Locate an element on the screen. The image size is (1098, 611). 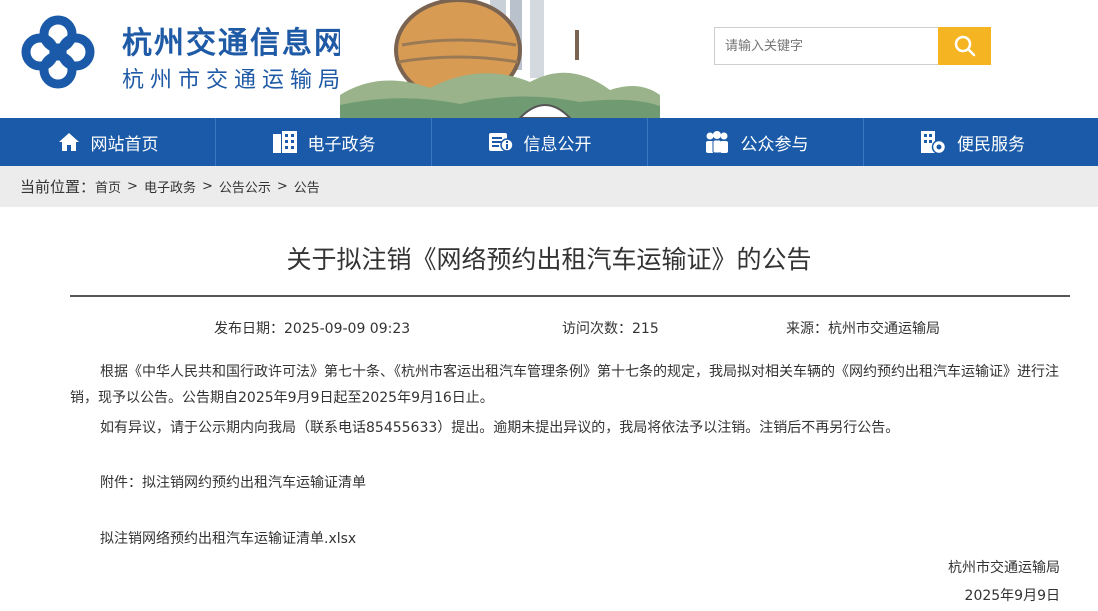
title-divider is located at coordinates (570, 296).